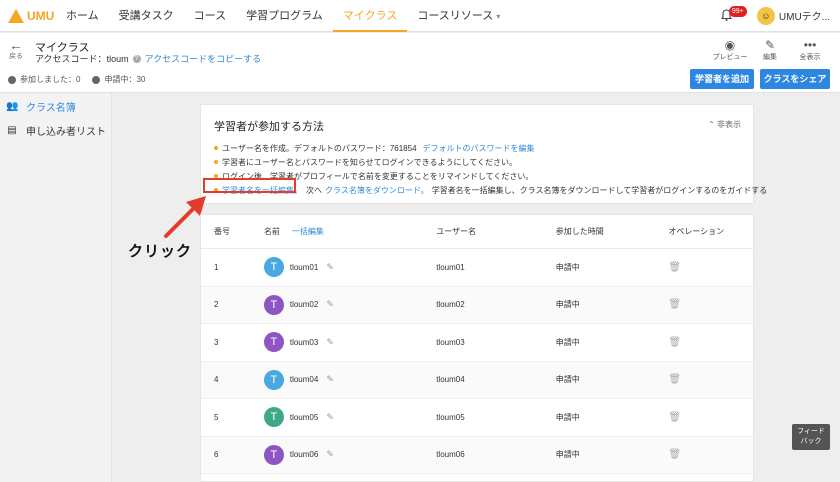 The image size is (840, 482). What do you see at coordinates (304, 417) in the screenshot?
I see `learner-name: tloum05` at bounding box center [304, 417].